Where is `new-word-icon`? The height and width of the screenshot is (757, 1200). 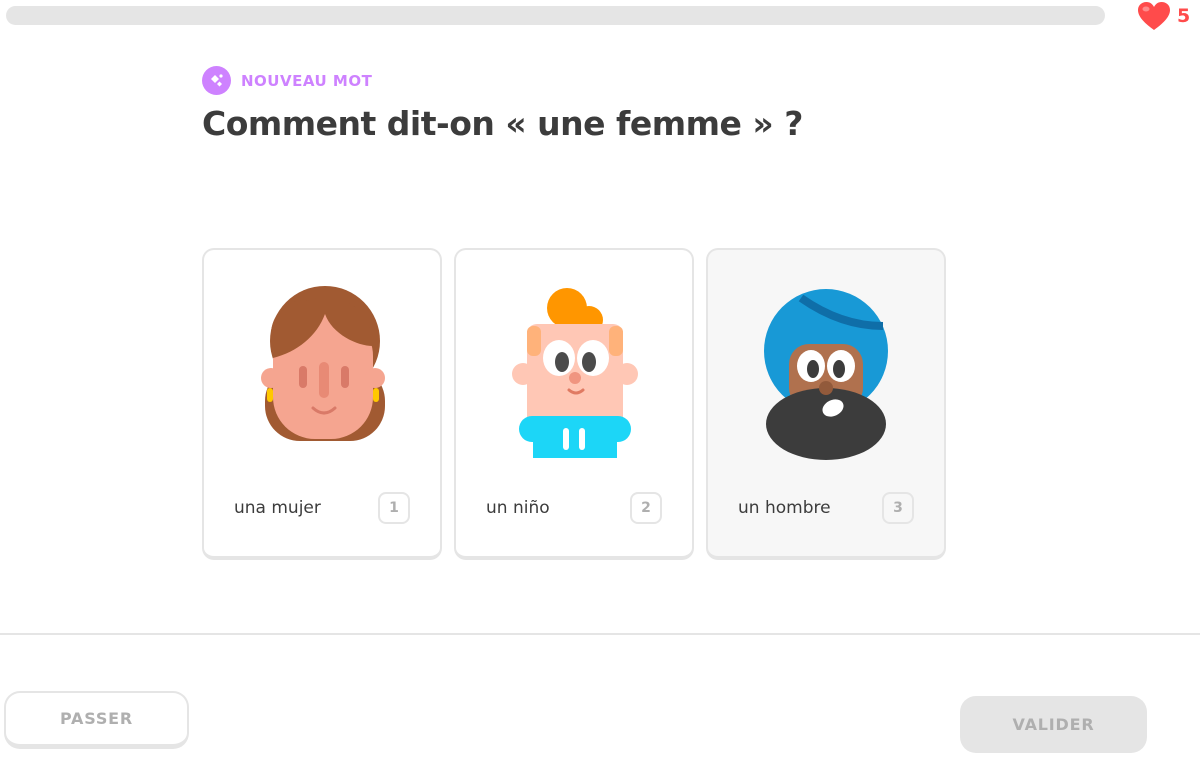 new-word-icon is located at coordinates (216, 80).